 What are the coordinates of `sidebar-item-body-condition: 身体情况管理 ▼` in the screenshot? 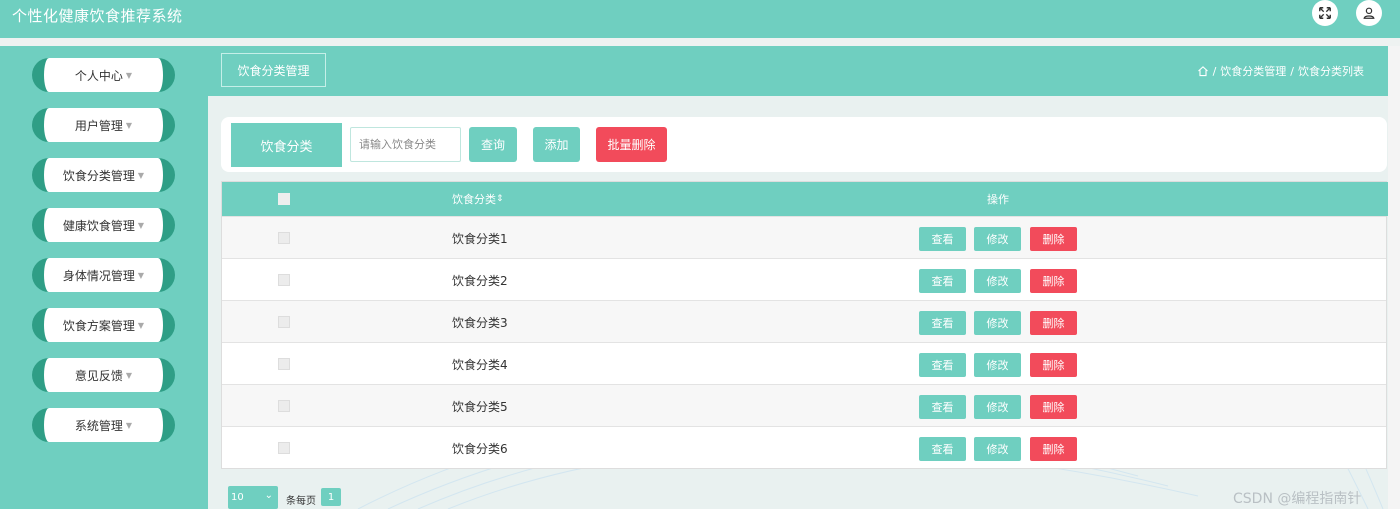 It's located at (103, 275).